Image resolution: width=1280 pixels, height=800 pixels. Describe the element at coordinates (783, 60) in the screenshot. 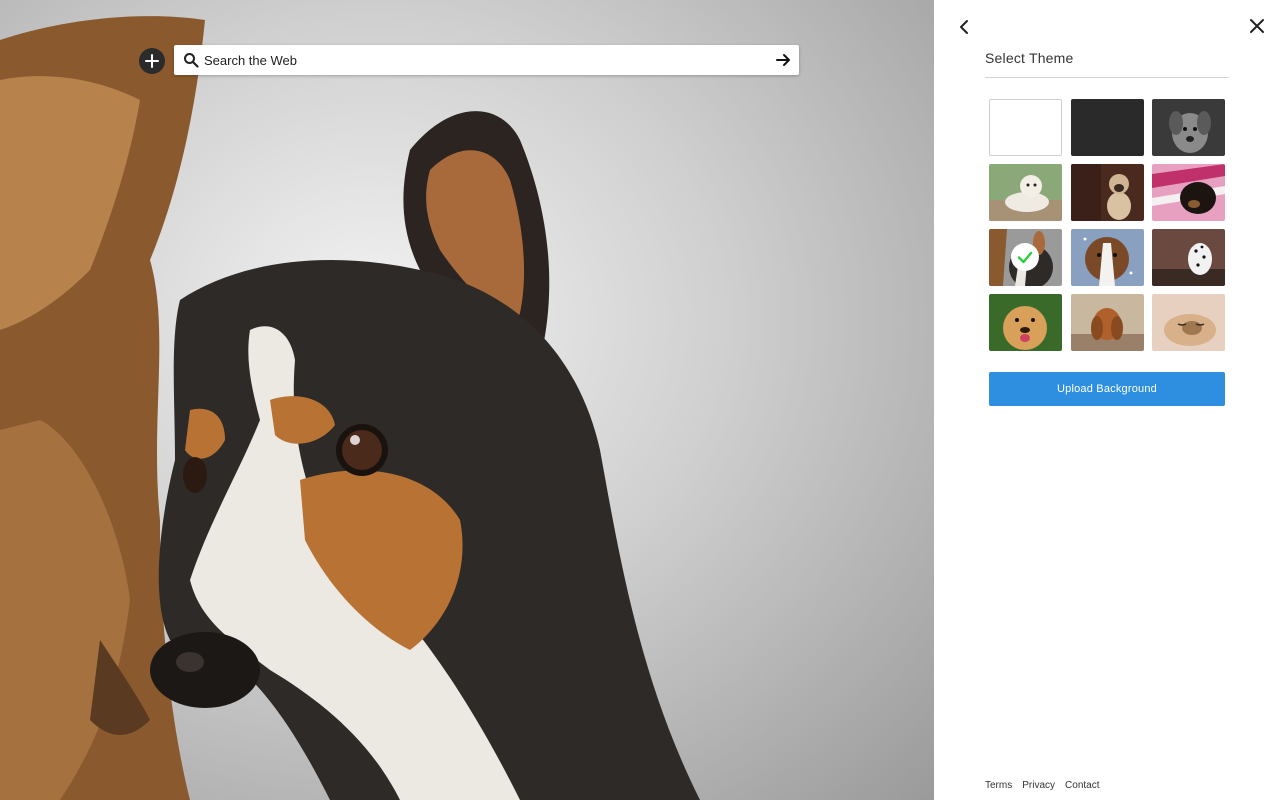

I see `arrow-right-icon` at that location.